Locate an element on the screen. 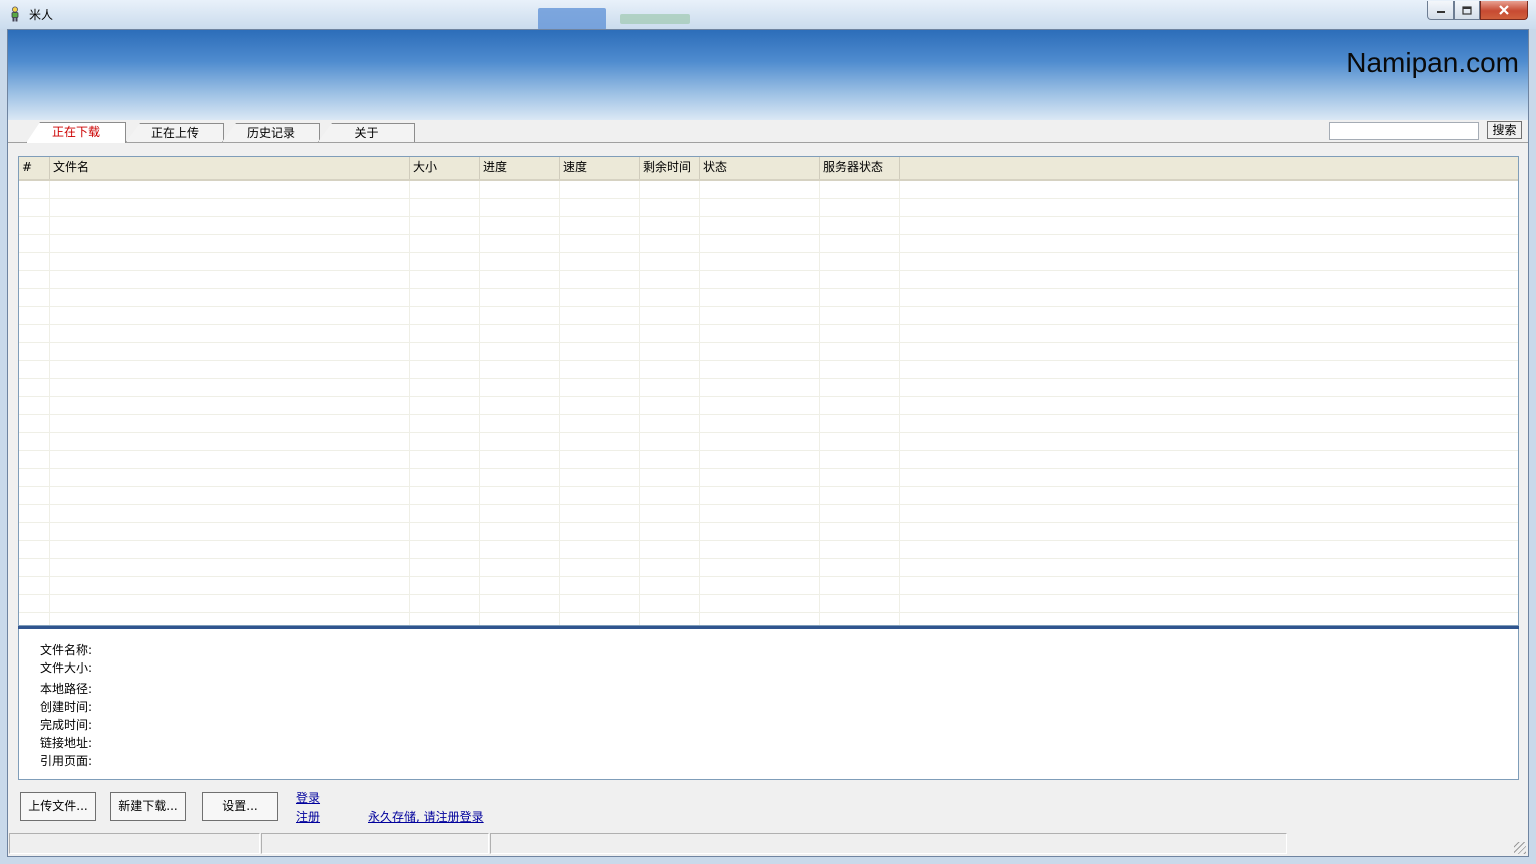  detail-label-filesize: 文件大小: is located at coordinates (66, 668).